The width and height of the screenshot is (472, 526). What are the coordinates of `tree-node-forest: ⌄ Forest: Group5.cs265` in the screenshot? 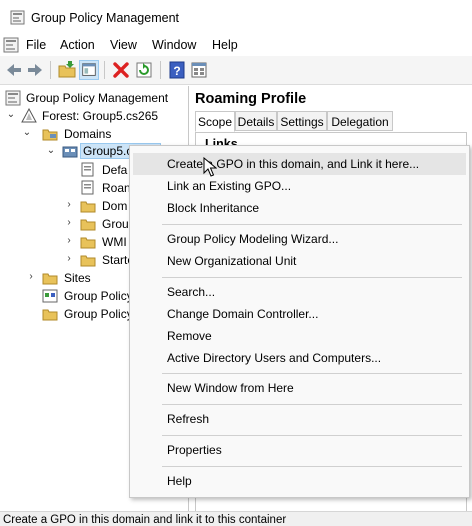 It's located at (94, 116).